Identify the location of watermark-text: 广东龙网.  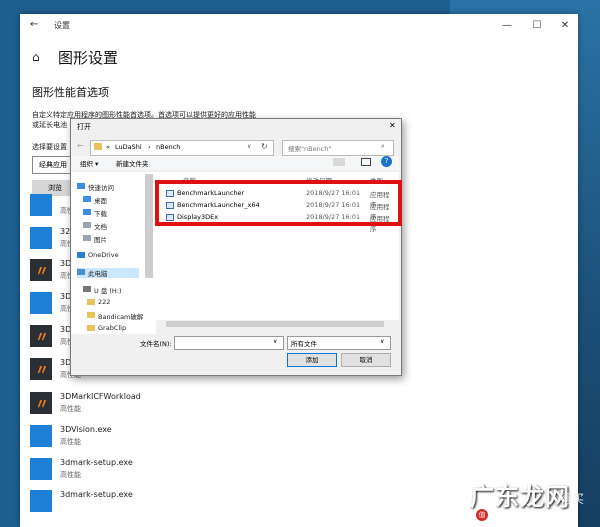
(520, 497).